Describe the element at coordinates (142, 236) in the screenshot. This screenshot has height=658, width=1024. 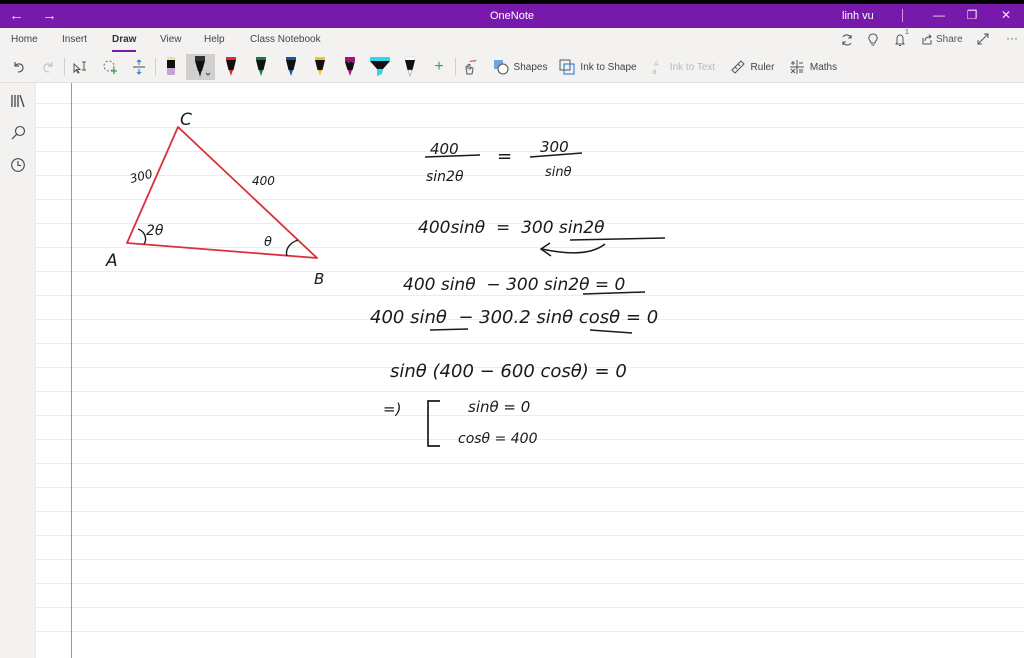
I see `angle-arc-a` at that location.